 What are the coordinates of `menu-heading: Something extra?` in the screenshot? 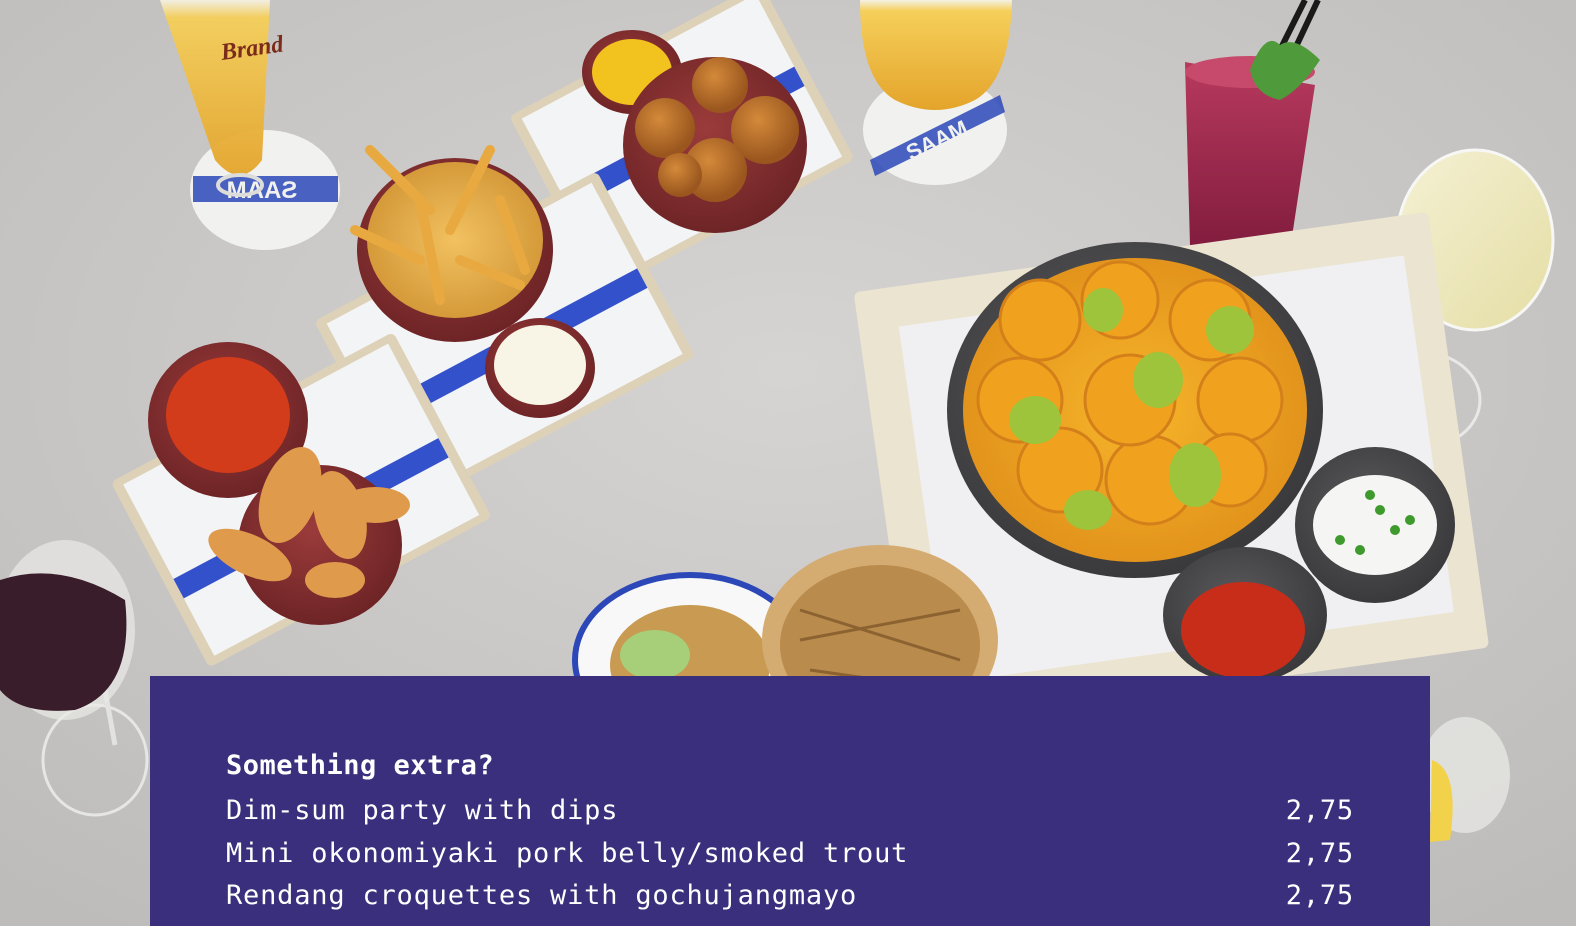 It's located at (360, 765).